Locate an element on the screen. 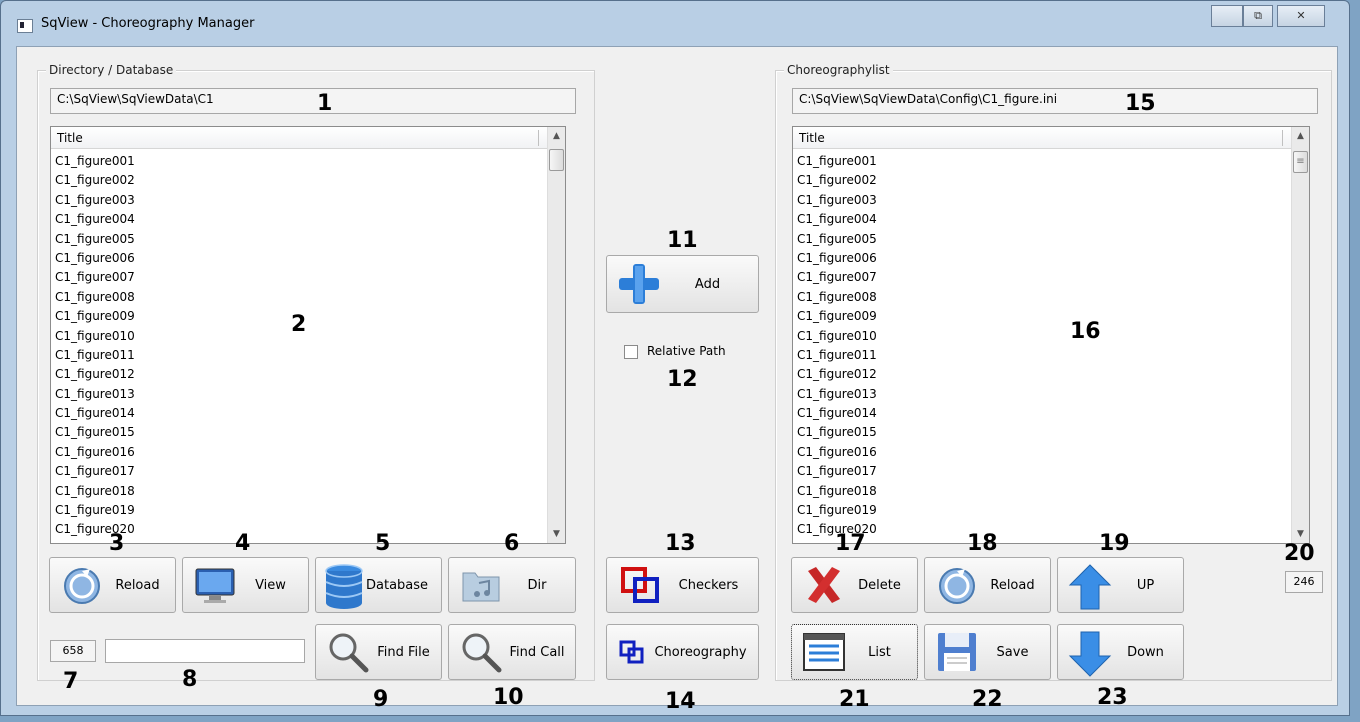  callout-1: 1 is located at coordinates (325, 103).